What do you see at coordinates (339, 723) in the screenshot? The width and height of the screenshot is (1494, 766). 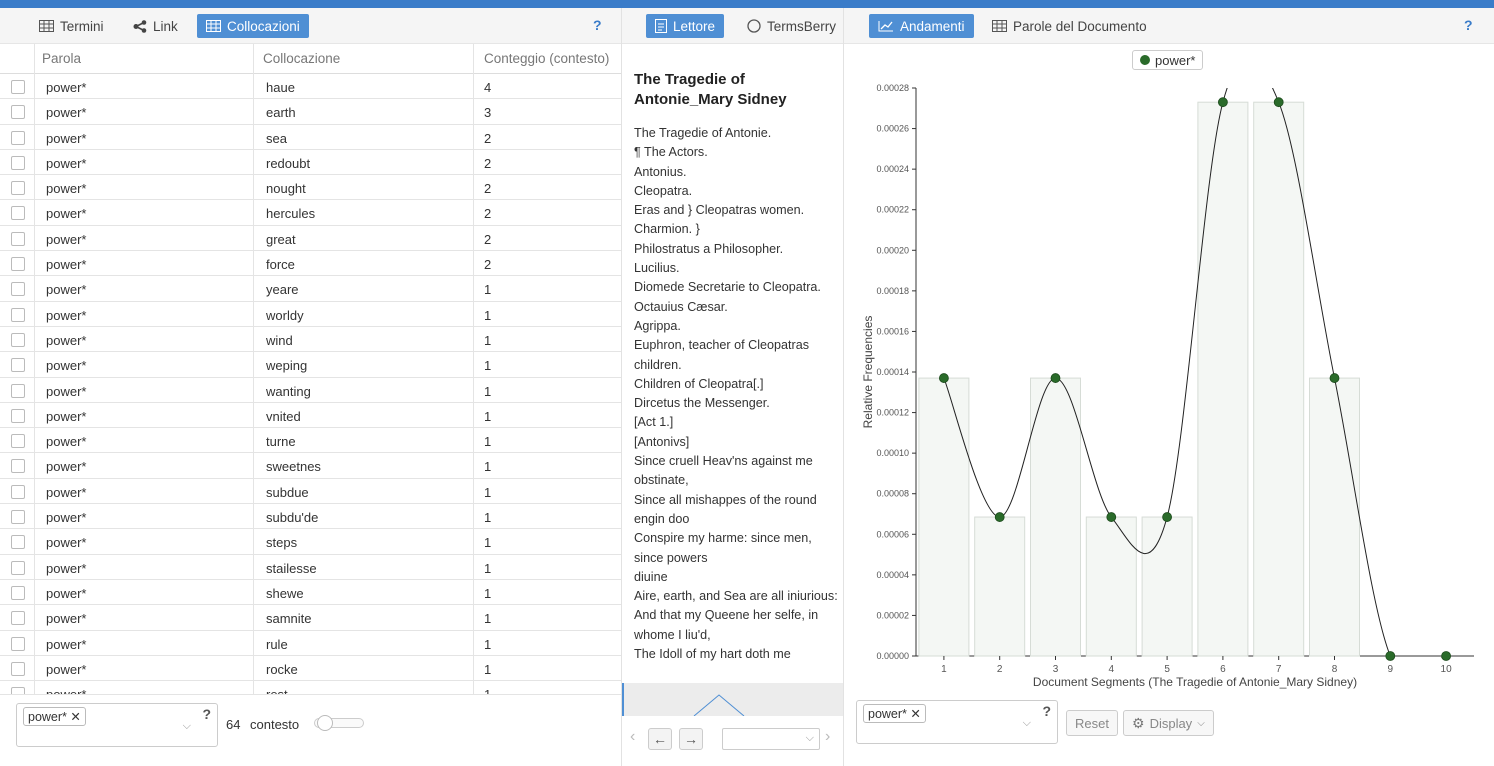 I see `context-slider` at bounding box center [339, 723].